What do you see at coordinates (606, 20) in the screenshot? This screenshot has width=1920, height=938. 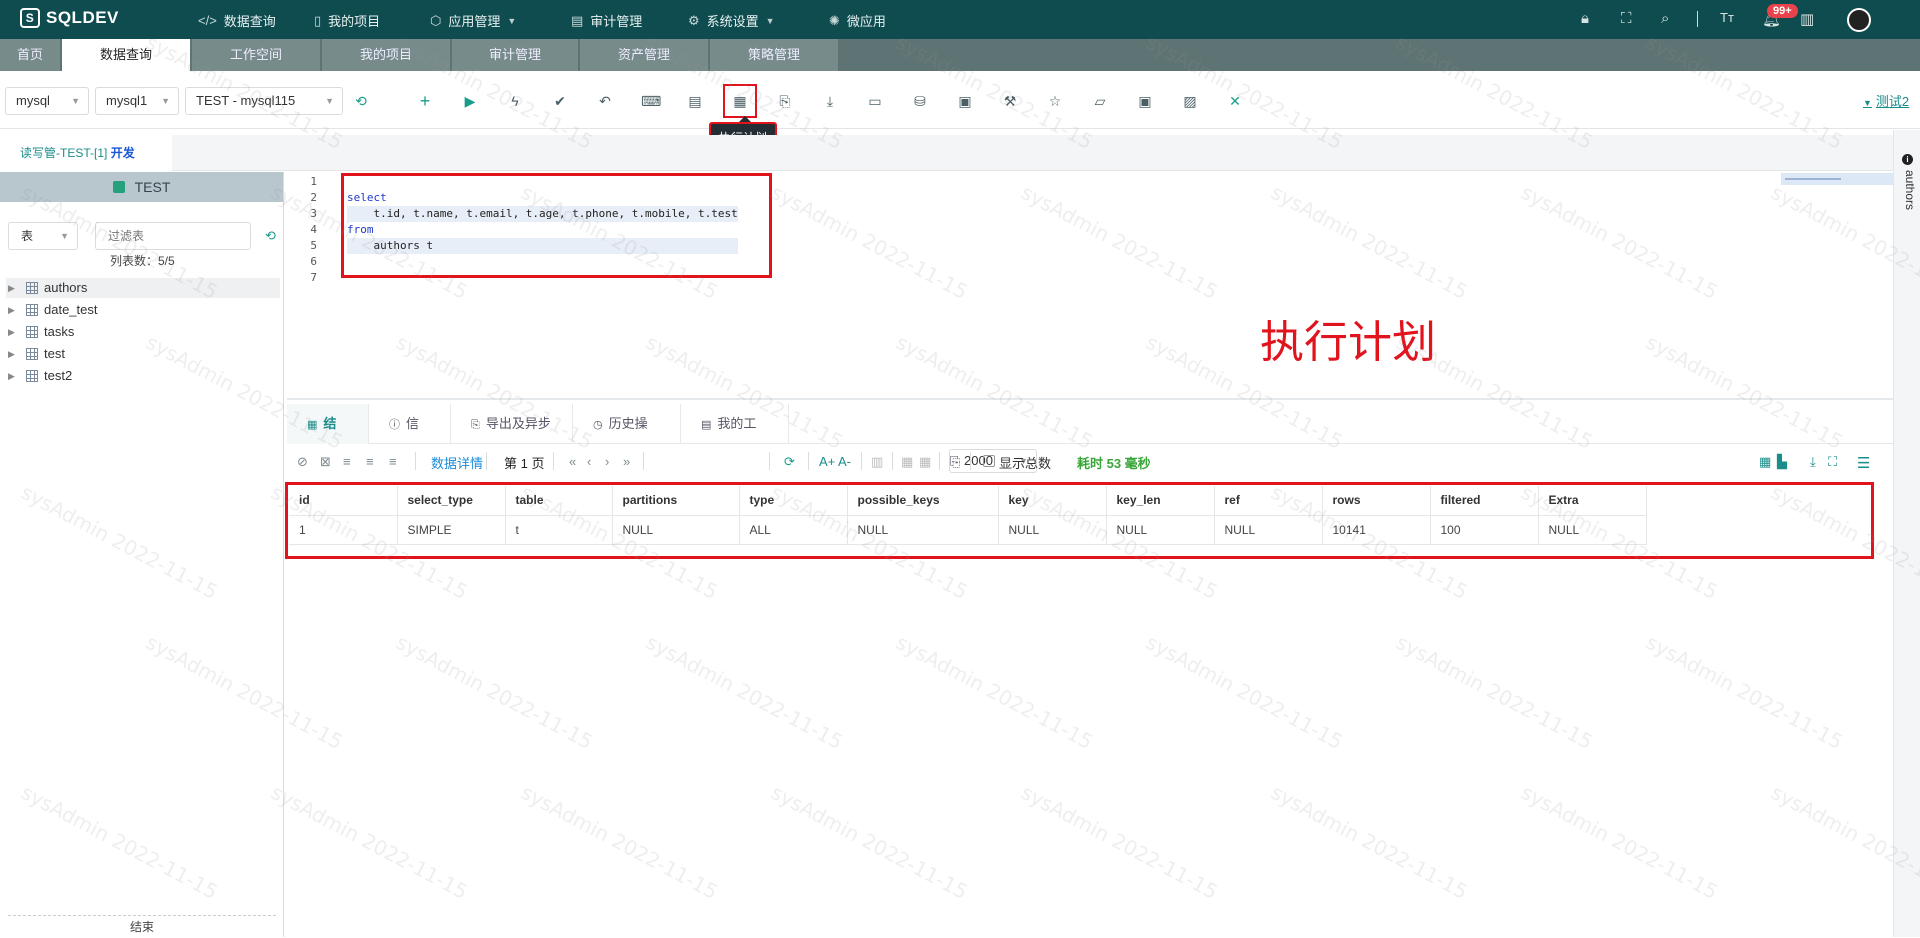 I see `nav-audit-management: ▤ 审计管理` at bounding box center [606, 20].